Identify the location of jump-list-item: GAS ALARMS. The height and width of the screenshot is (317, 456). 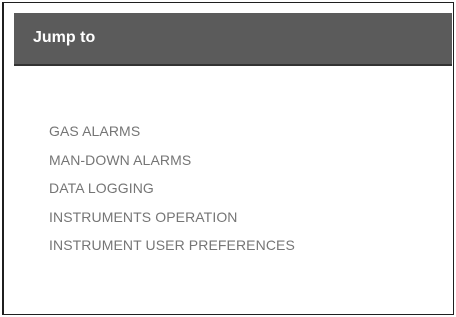
(172, 131).